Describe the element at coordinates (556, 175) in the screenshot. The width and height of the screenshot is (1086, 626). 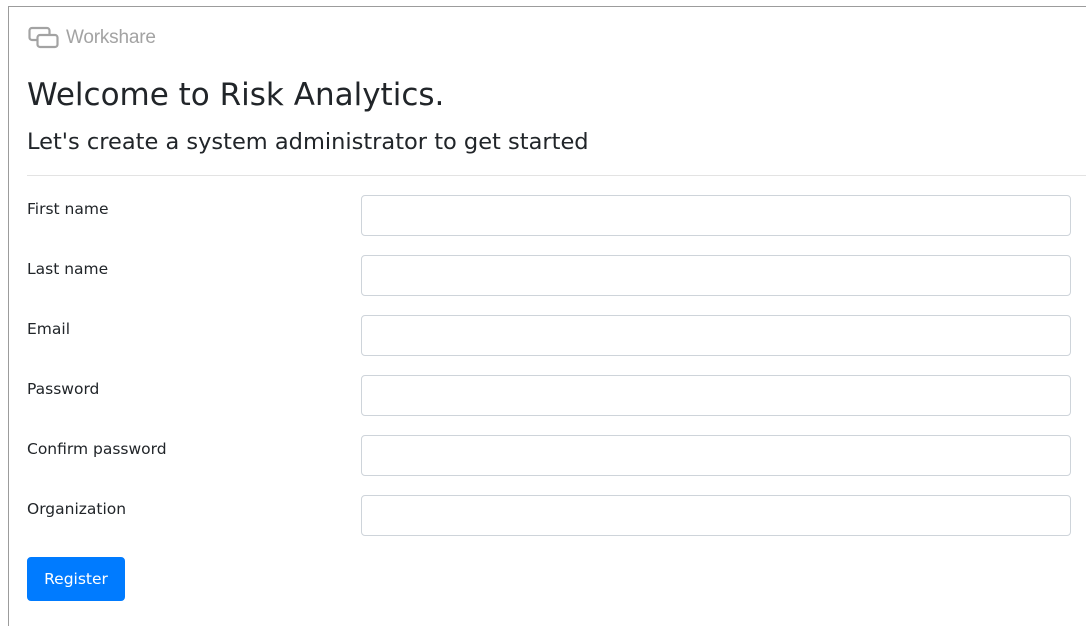
I see `divider` at that location.